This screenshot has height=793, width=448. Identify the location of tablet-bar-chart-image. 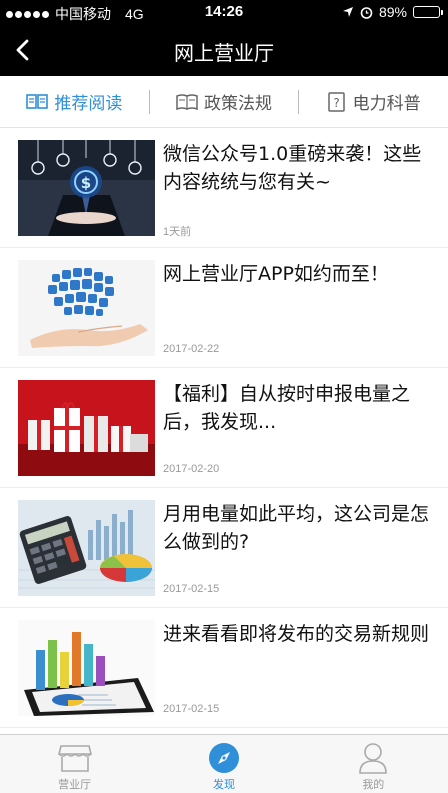
(86, 668).